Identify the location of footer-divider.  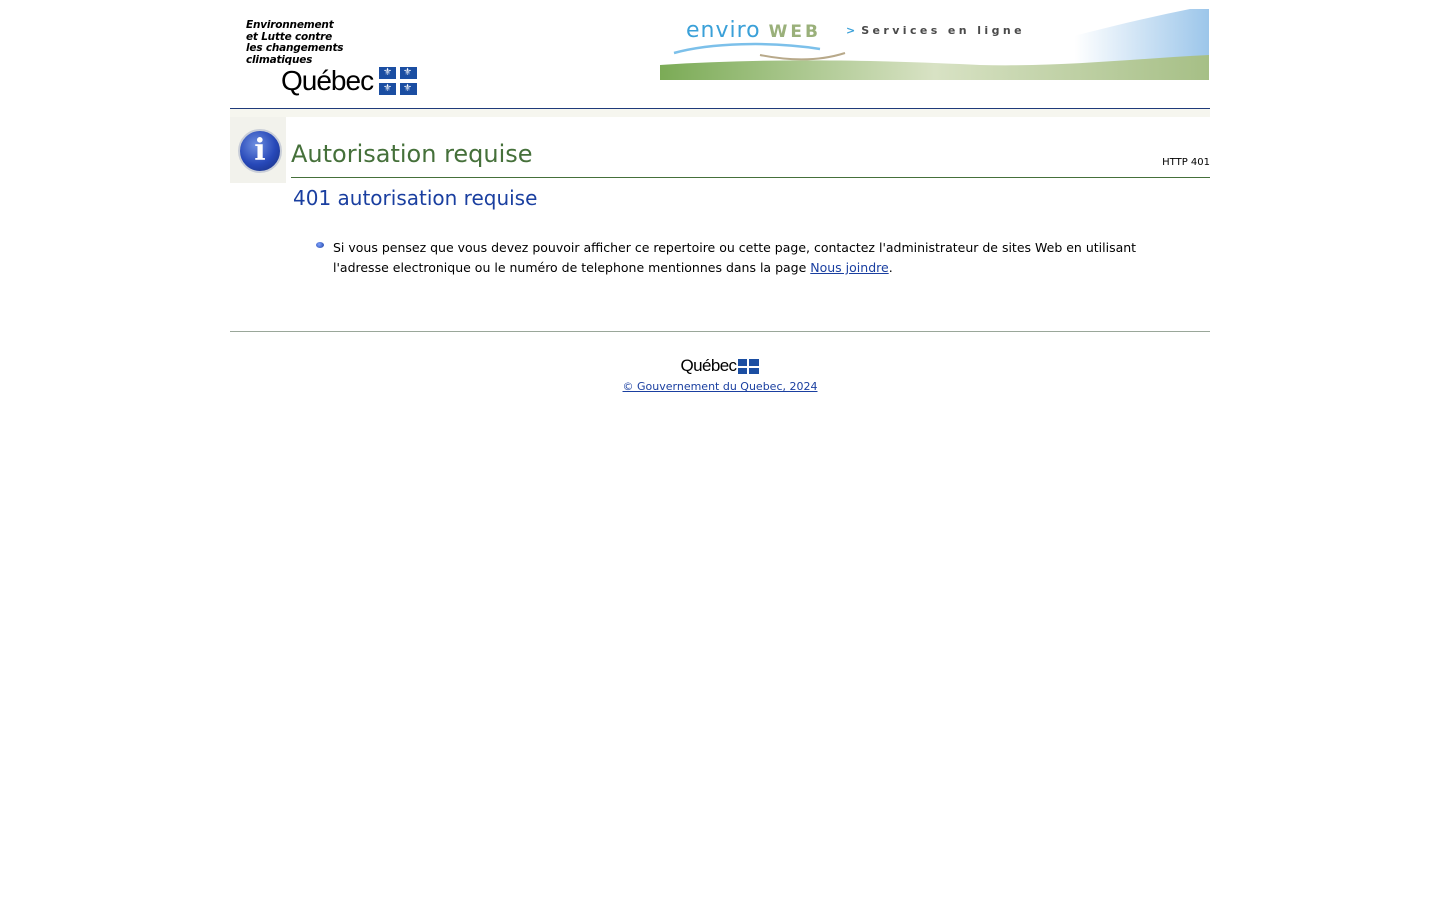
(720, 331).